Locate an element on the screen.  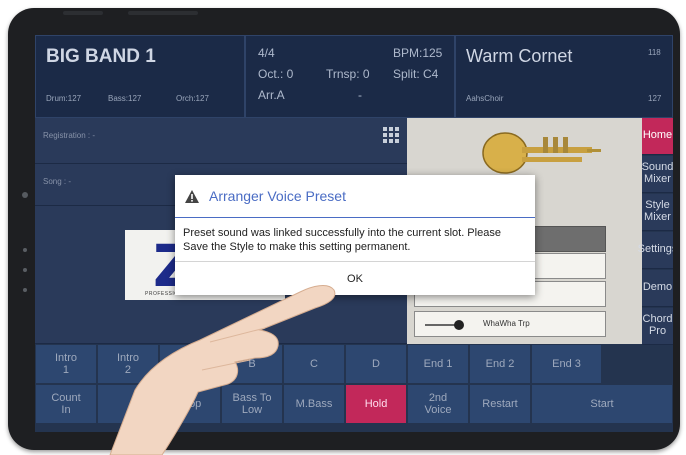
variation-d-label: D is located at coordinates (376, 363).